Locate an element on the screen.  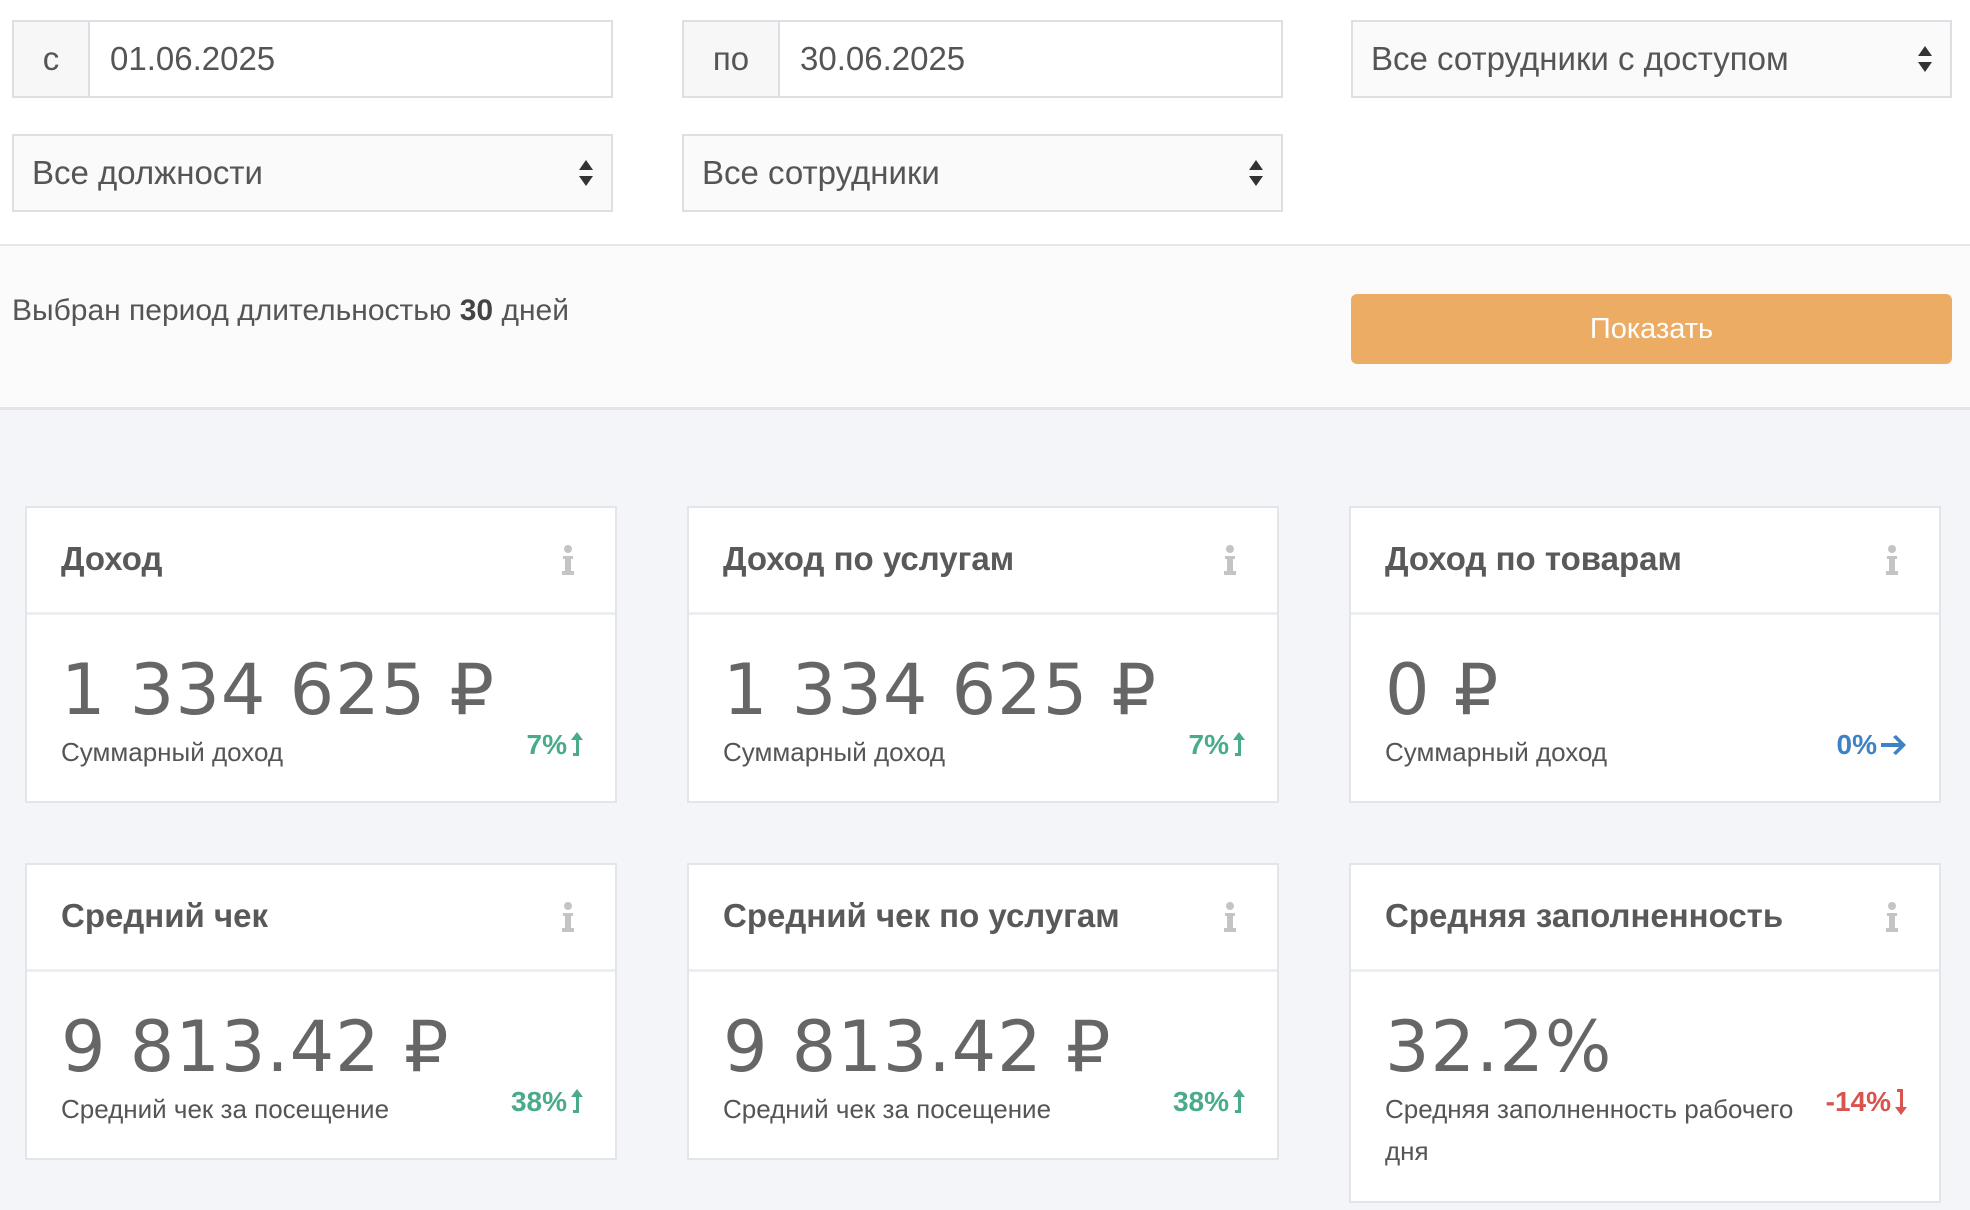
card-delta: 0% is located at coordinates (1873, 745).